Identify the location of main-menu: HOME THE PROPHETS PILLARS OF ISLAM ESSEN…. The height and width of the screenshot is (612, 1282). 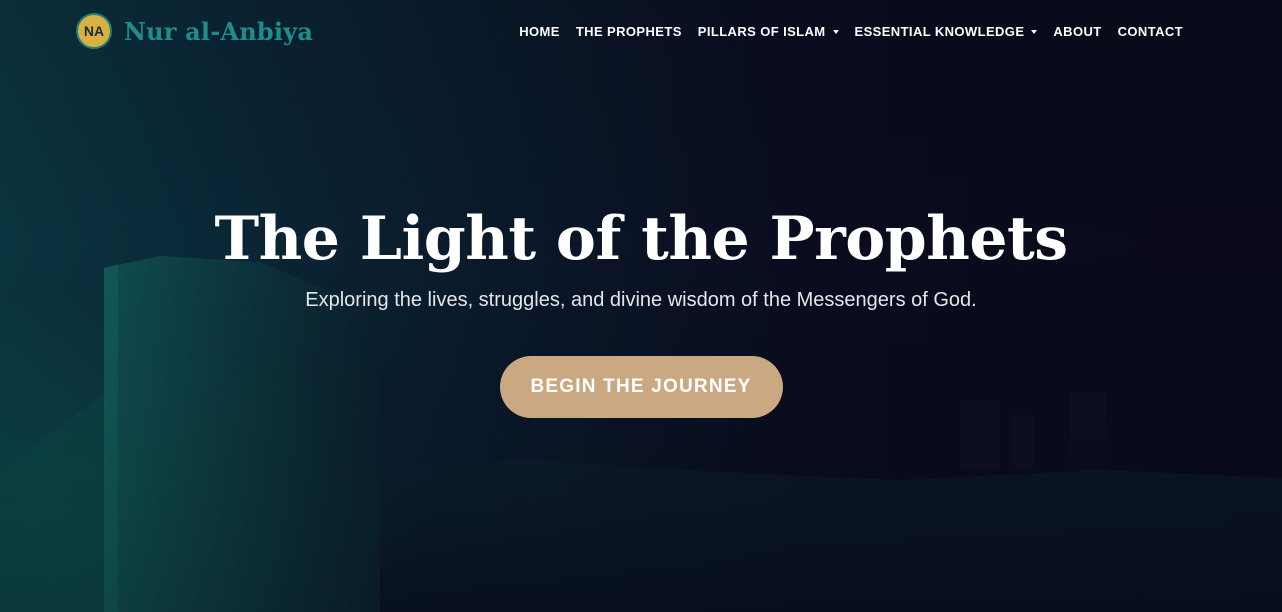
(851, 31).